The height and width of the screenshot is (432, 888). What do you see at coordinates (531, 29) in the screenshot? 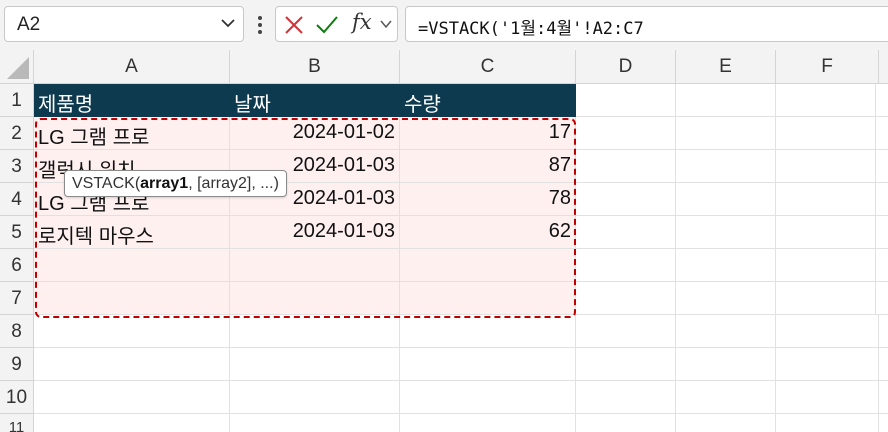
I see `formula-text: =VSTACK('1월:4월'!A2:C7` at bounding box center [531, 29].